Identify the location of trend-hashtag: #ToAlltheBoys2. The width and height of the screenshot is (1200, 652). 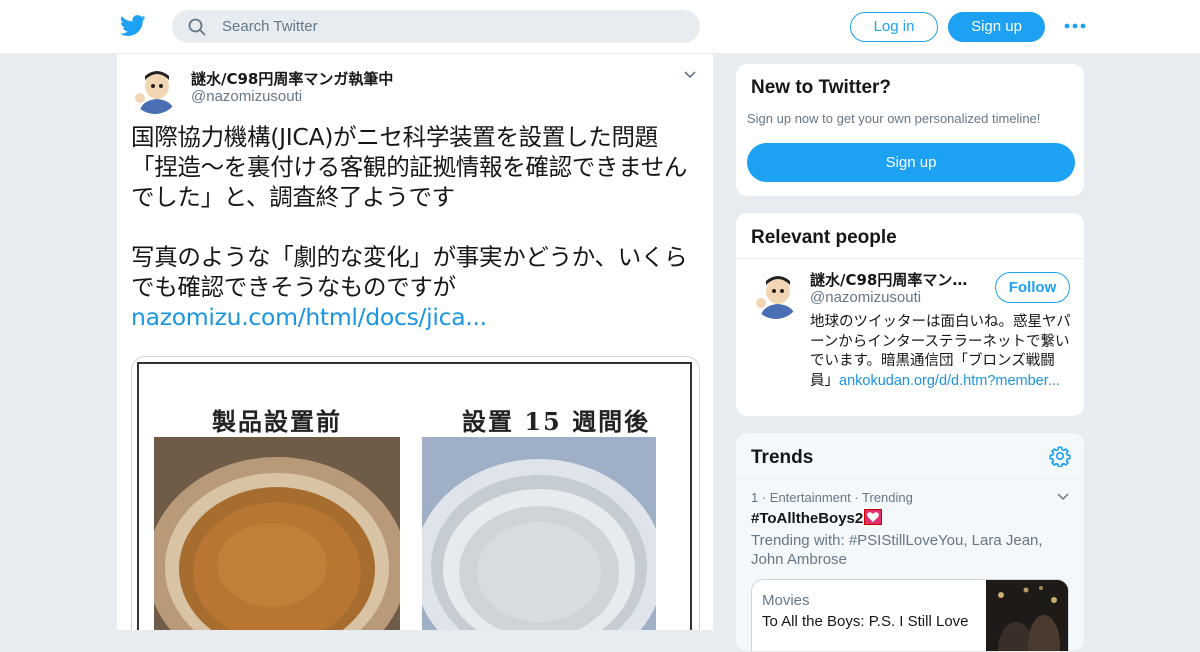
(817, 518).